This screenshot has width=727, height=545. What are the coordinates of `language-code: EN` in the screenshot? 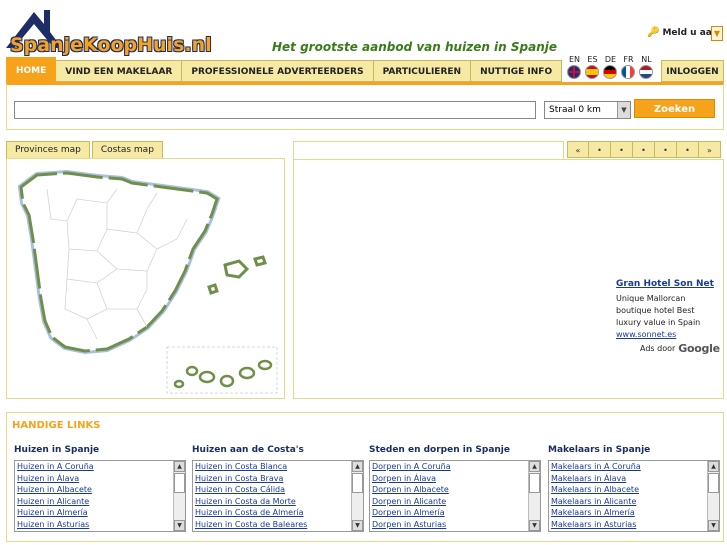 It's located at (574, 59).